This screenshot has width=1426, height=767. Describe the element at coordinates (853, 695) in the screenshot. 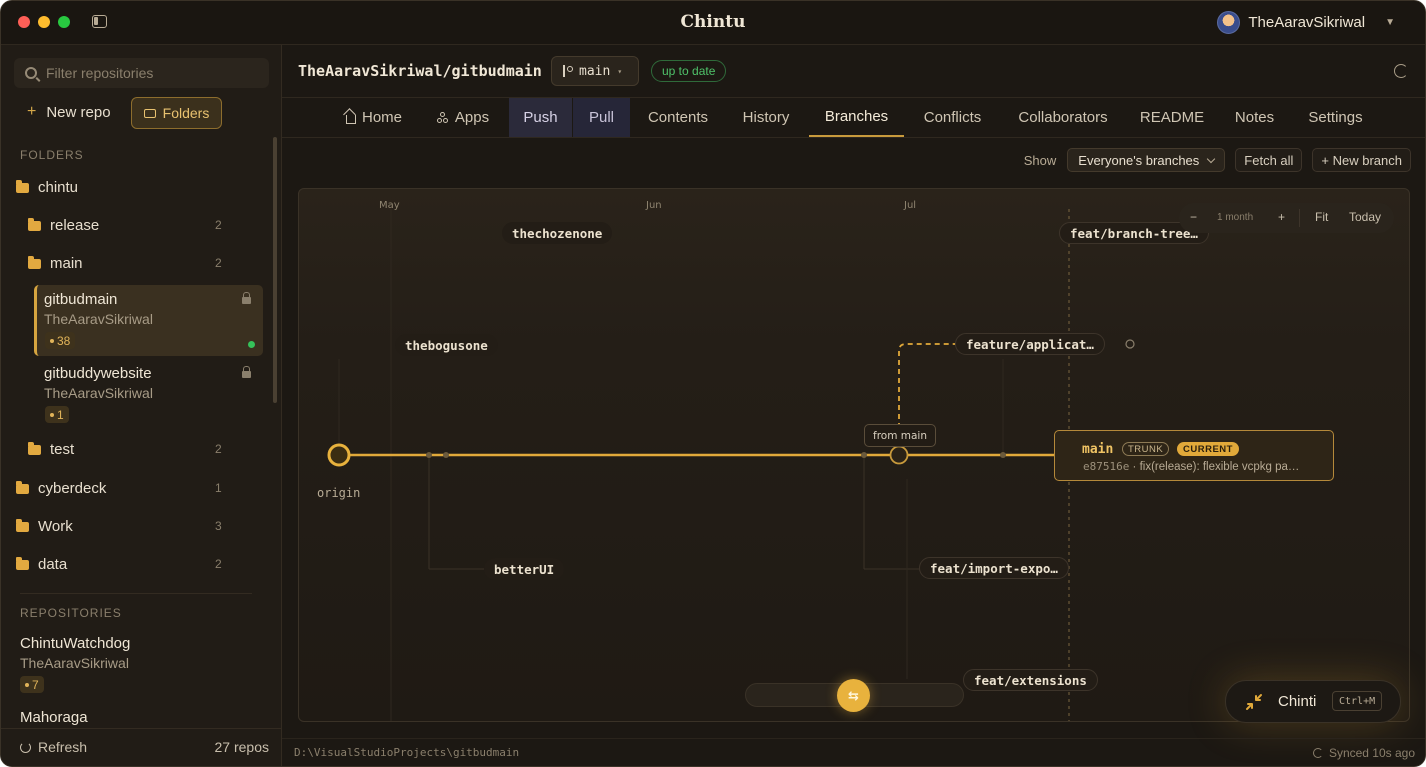

I see `timeline-scroll-handle: ⇆` at that location.